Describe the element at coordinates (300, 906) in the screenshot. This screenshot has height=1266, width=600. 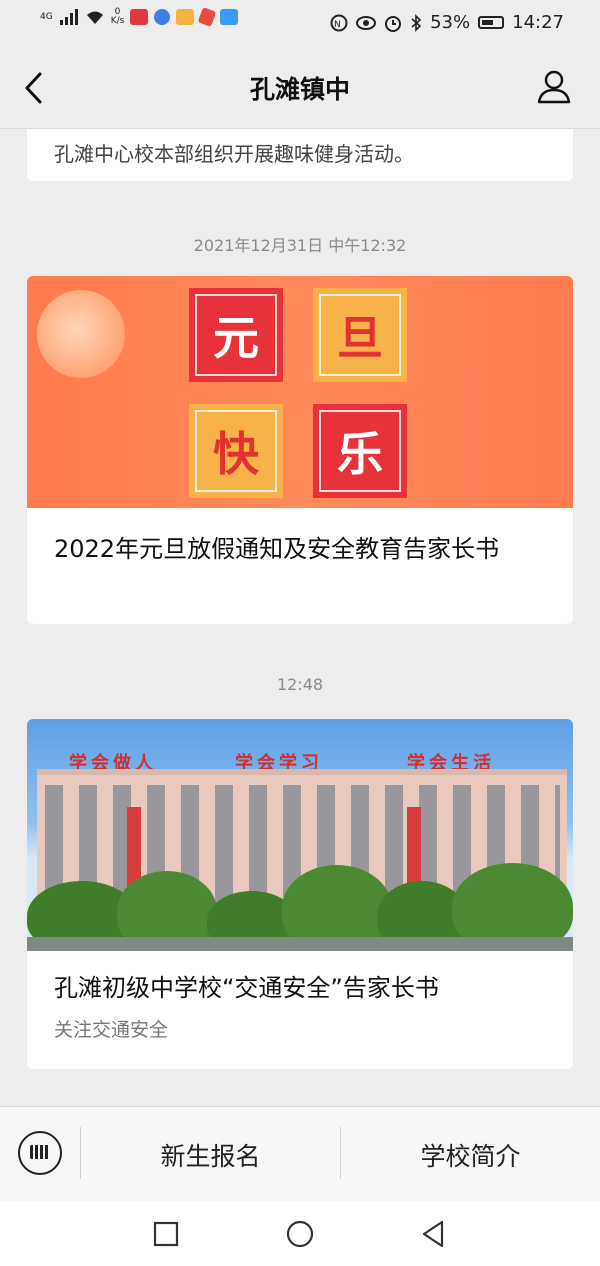
I see `trees` at that location.